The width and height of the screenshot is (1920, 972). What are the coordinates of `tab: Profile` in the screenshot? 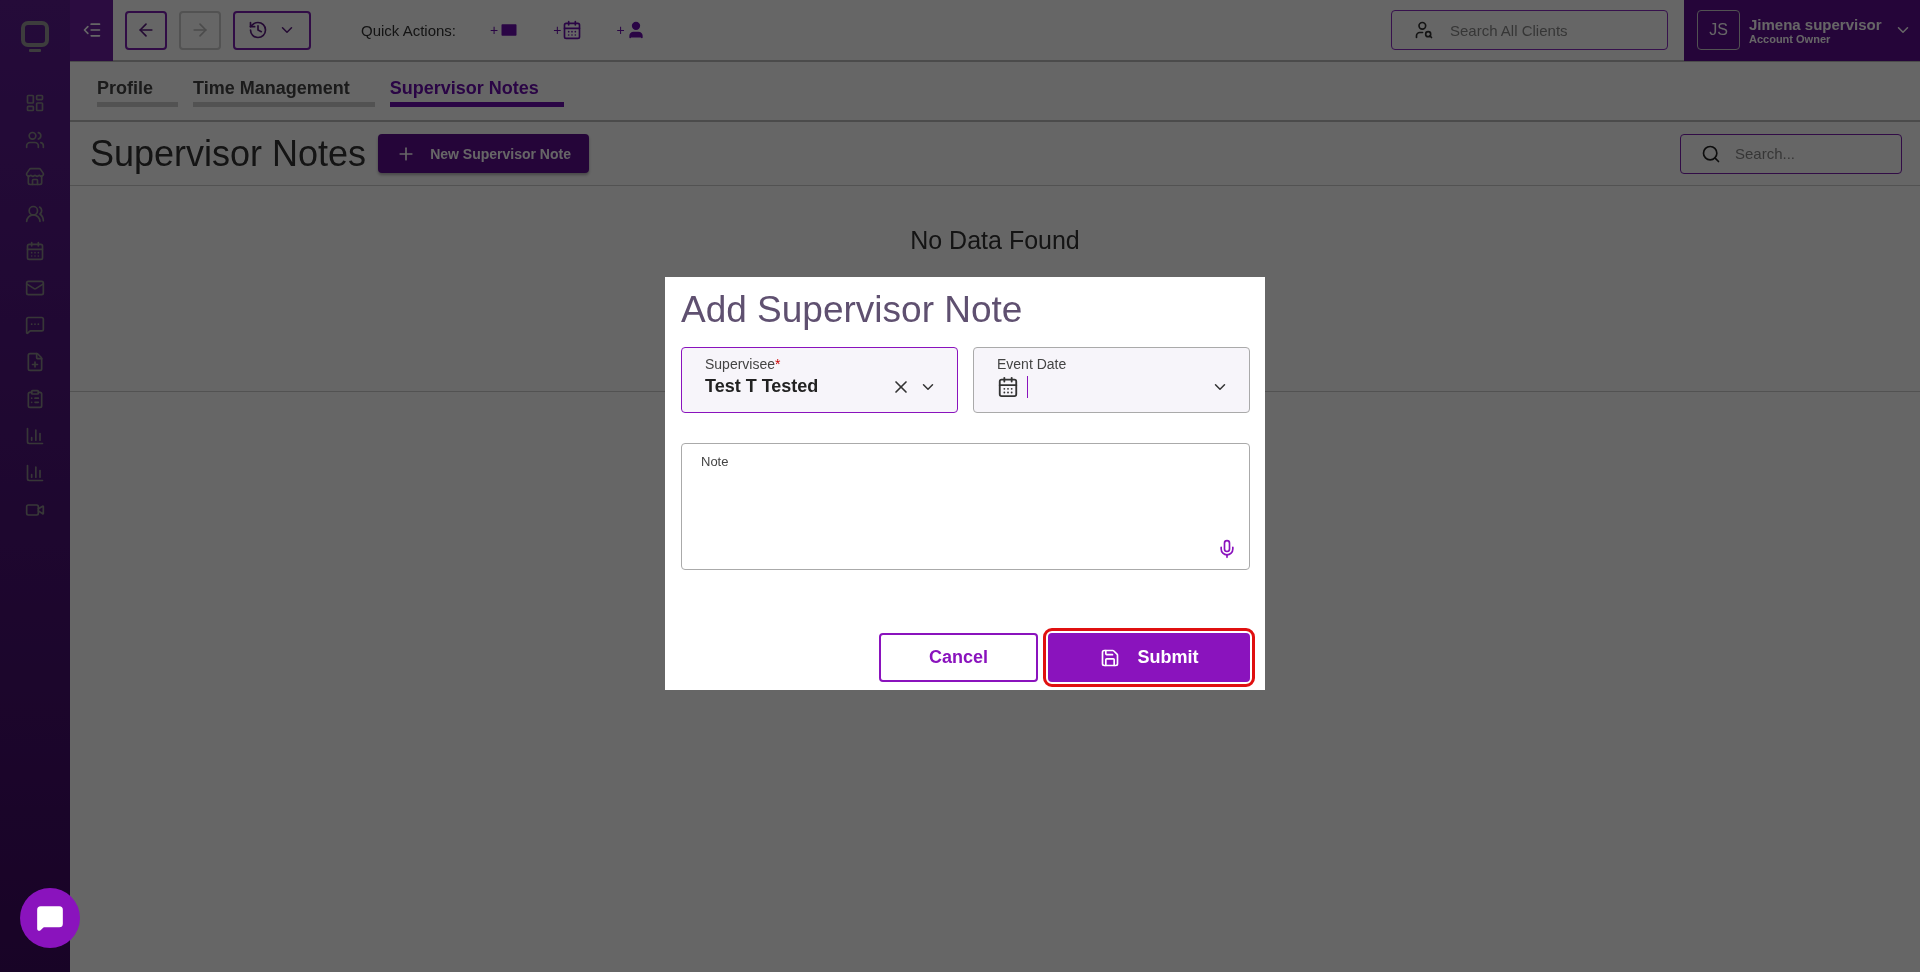 It's located at (137, 92).